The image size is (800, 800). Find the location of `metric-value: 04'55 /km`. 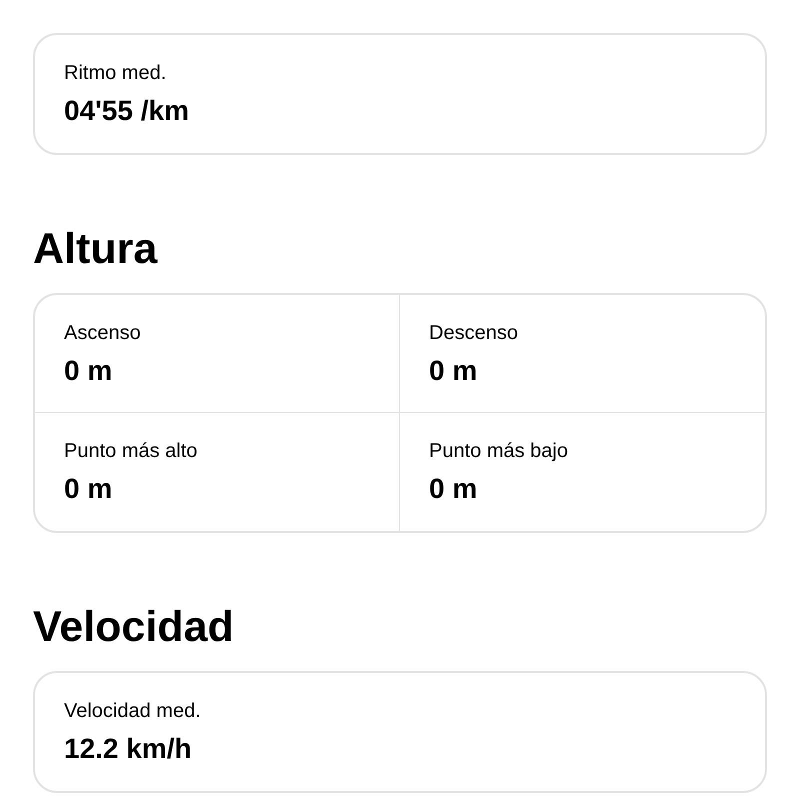

metric-value: 04'55 /km is located at coordinates (127, 111).